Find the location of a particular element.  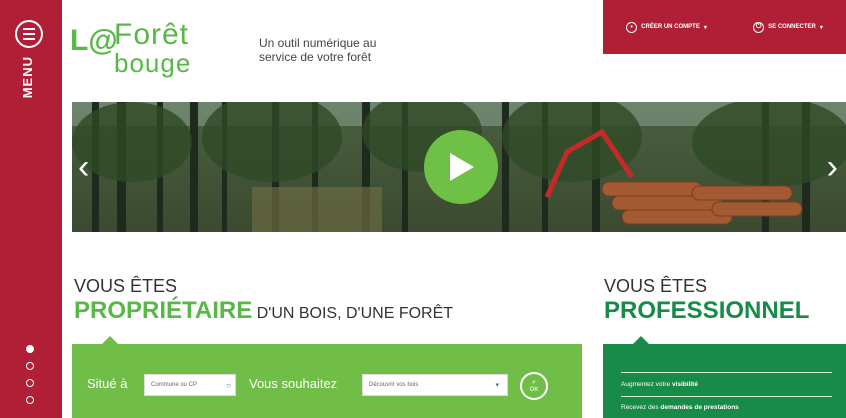

search-icon: ⌕ is located at coordinates (534, 382).